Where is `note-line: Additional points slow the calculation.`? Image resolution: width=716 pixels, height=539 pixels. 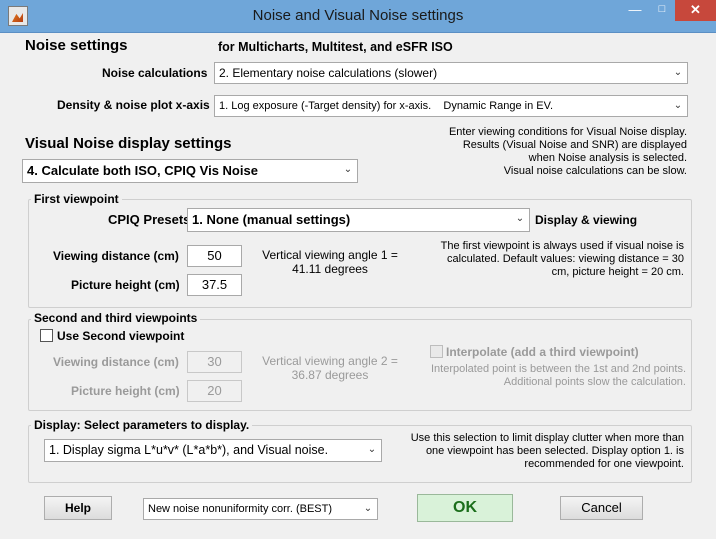 note-line: Additional points slow the calculation. is located at coordinates (594, 382).